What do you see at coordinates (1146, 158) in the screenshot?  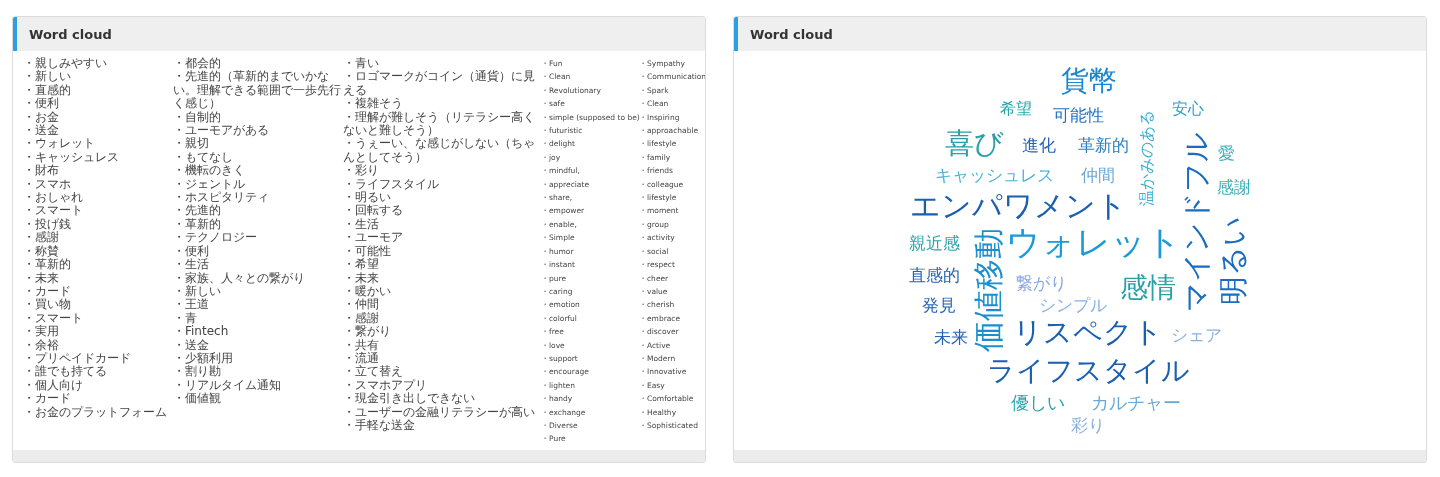 I see `cloud-word: 温かみのある` at bounding box center [1146, 158].